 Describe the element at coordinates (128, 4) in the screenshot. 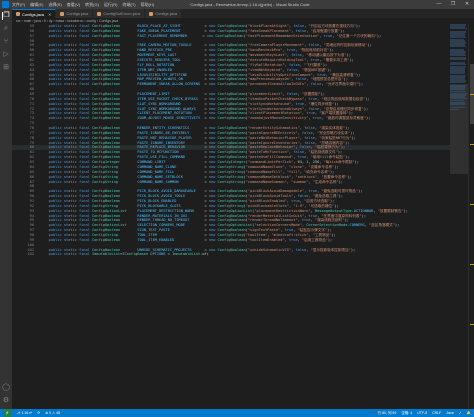

I see `menu-terminal: 终端(T)` at that location.